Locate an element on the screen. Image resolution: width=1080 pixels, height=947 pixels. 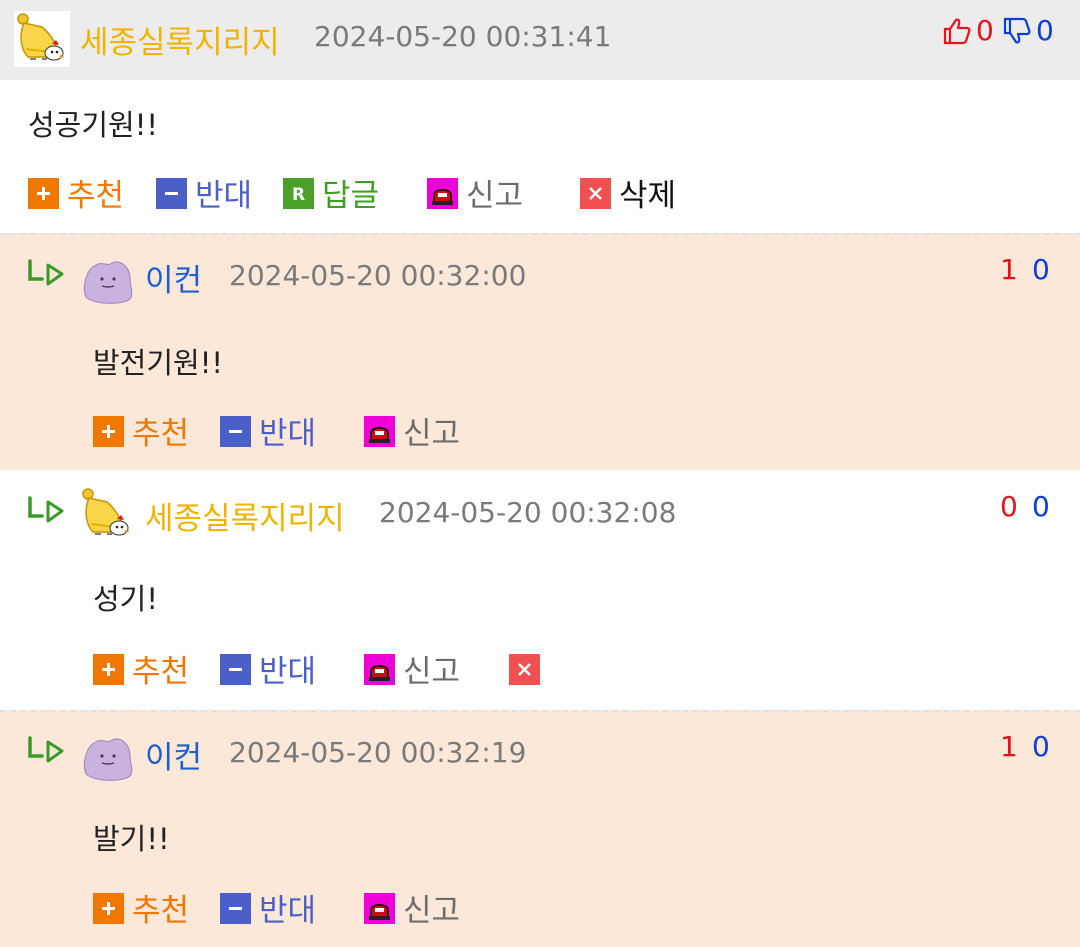
r-icon is located at coordinates (298, 193).